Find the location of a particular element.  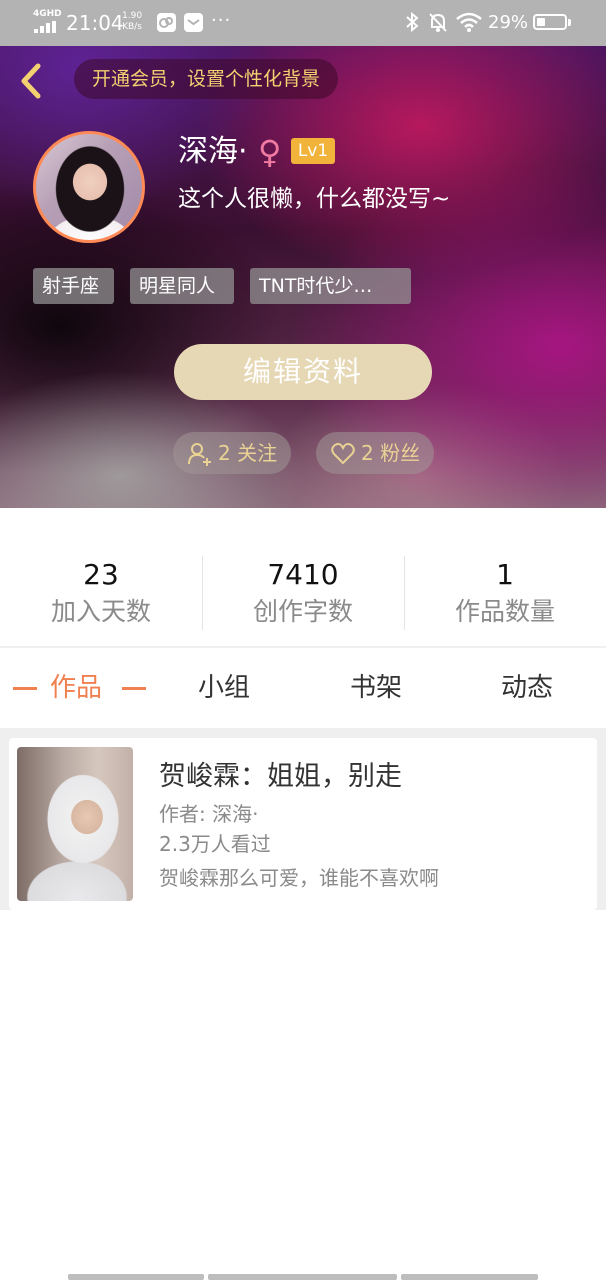

tab-activity: 动态 is located at coordinates (527, 688).